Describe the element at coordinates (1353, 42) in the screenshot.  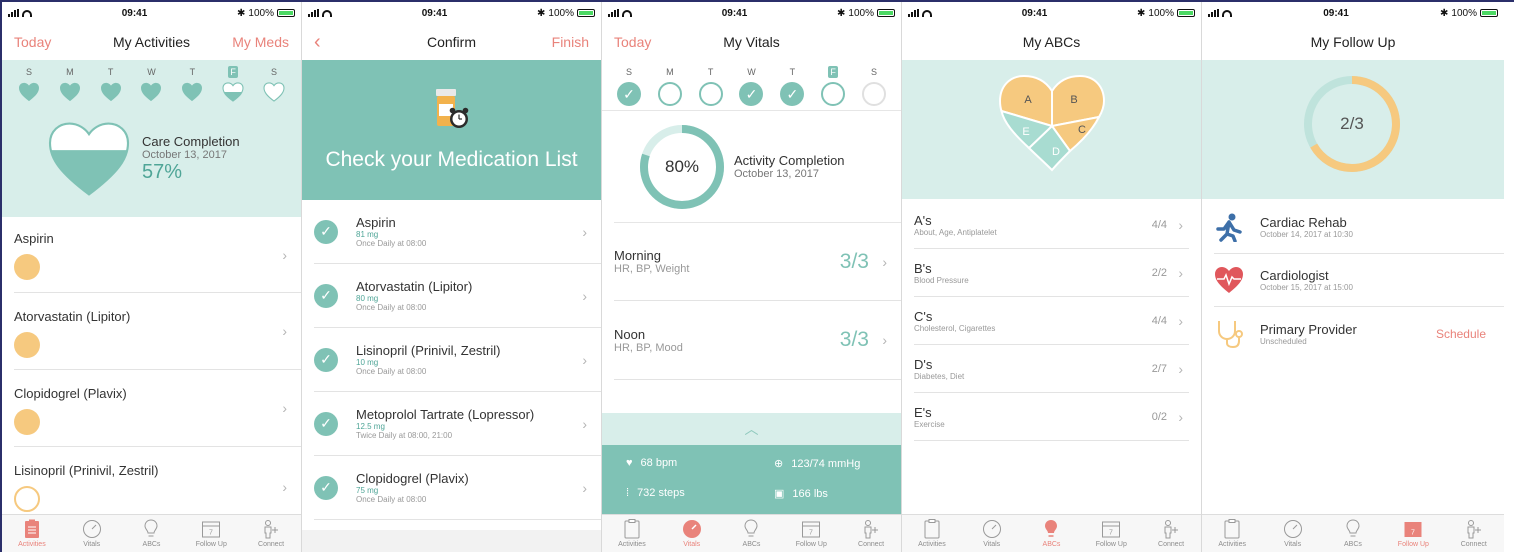
I see `page-title: My Follow Up` at that location.